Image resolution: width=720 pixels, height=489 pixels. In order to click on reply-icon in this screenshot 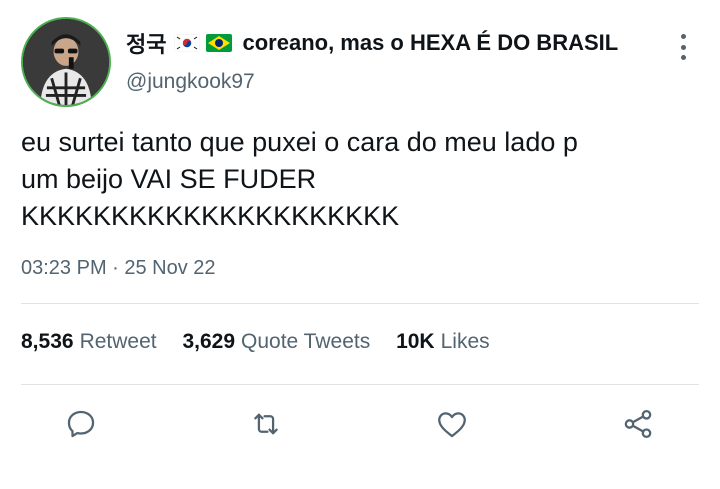, I will do `click(81, 424)`.